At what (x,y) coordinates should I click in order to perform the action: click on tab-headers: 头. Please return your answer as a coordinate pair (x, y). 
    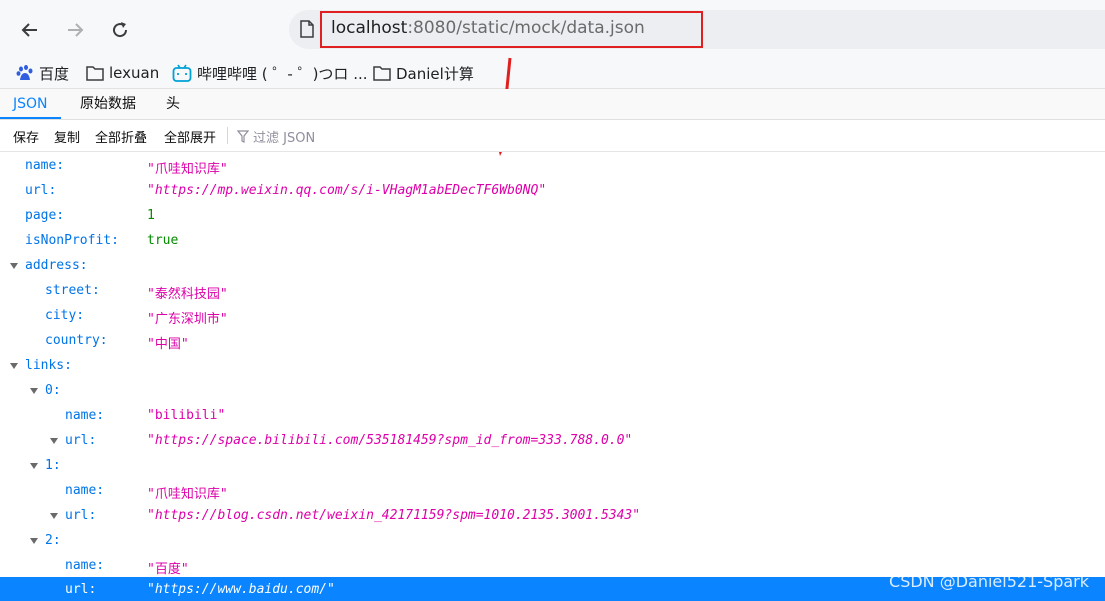
    Looking at the image, I should click on (173, 104).